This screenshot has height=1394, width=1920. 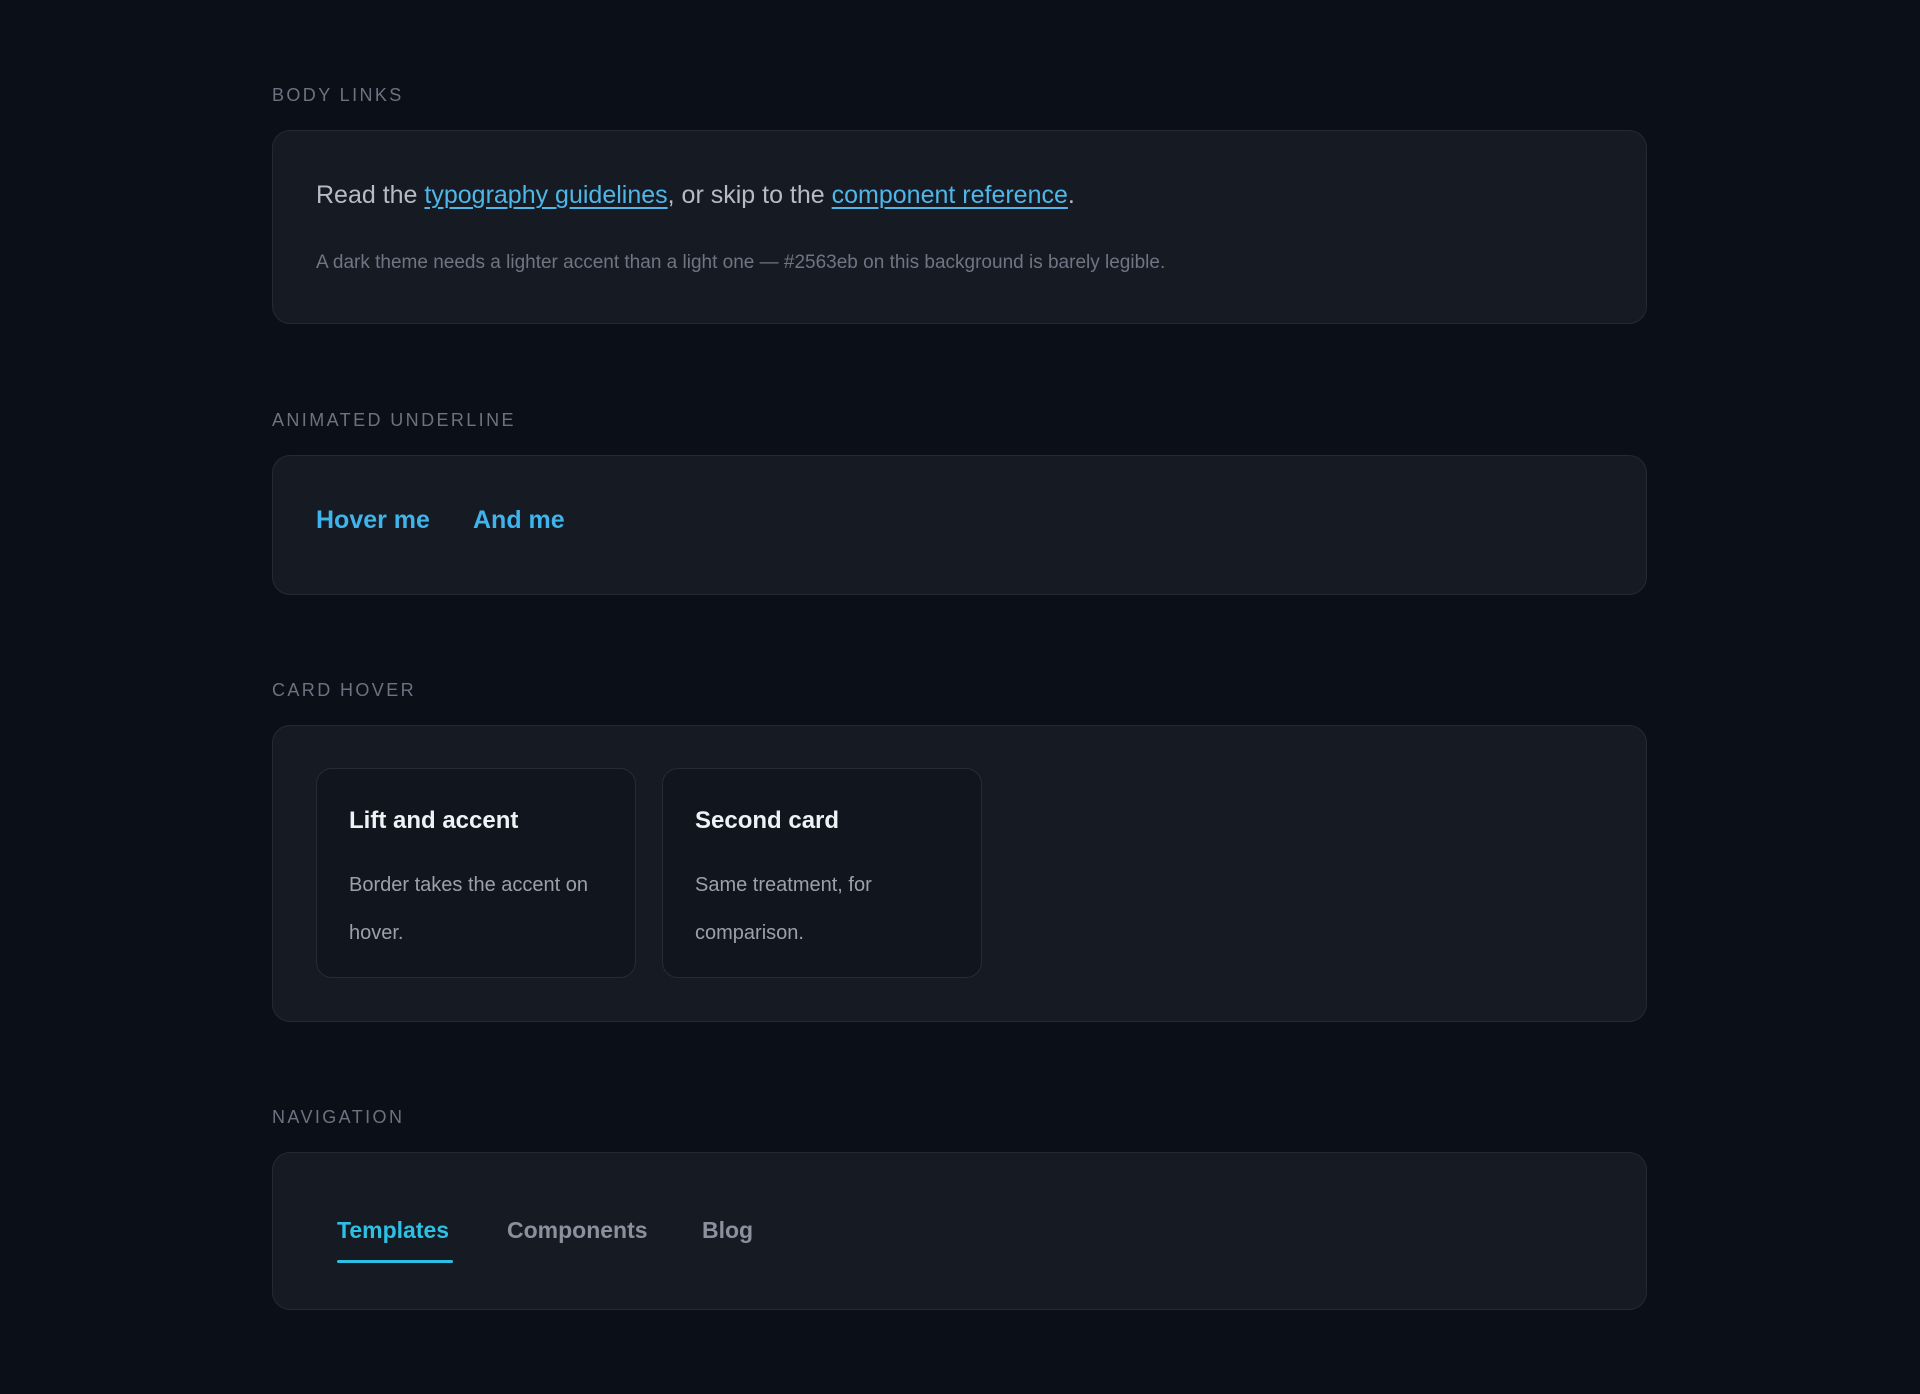 What do you see at coordinates (545, 195) in the screenshot?
I see `typography-guidelines-link: typography guidelines` at bounding box center [545, 195].